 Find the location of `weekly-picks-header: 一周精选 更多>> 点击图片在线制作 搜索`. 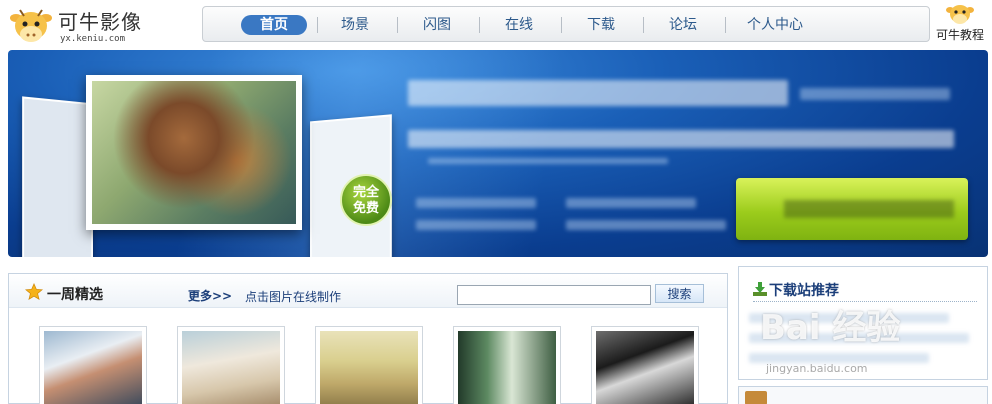

weekly-picks-header: 一周精选 更多>> 点击图片在线制作 搜索 is located at coordinates (368, 291).